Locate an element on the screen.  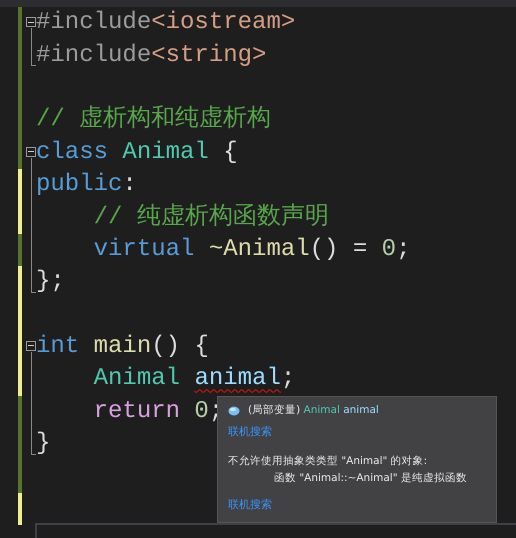
code-line: Animal animal; is located at coordinates (195, 379).